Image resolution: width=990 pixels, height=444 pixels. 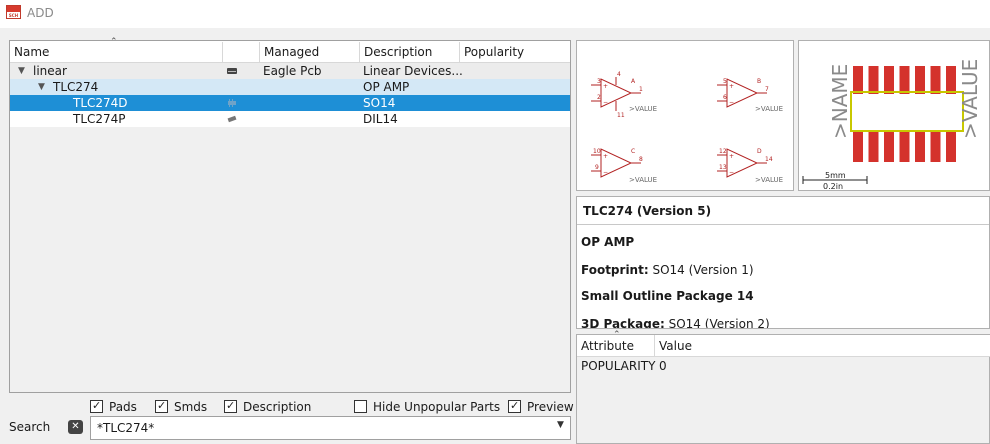 I want to click on svg-text: 12, so click(x=723, y=151).